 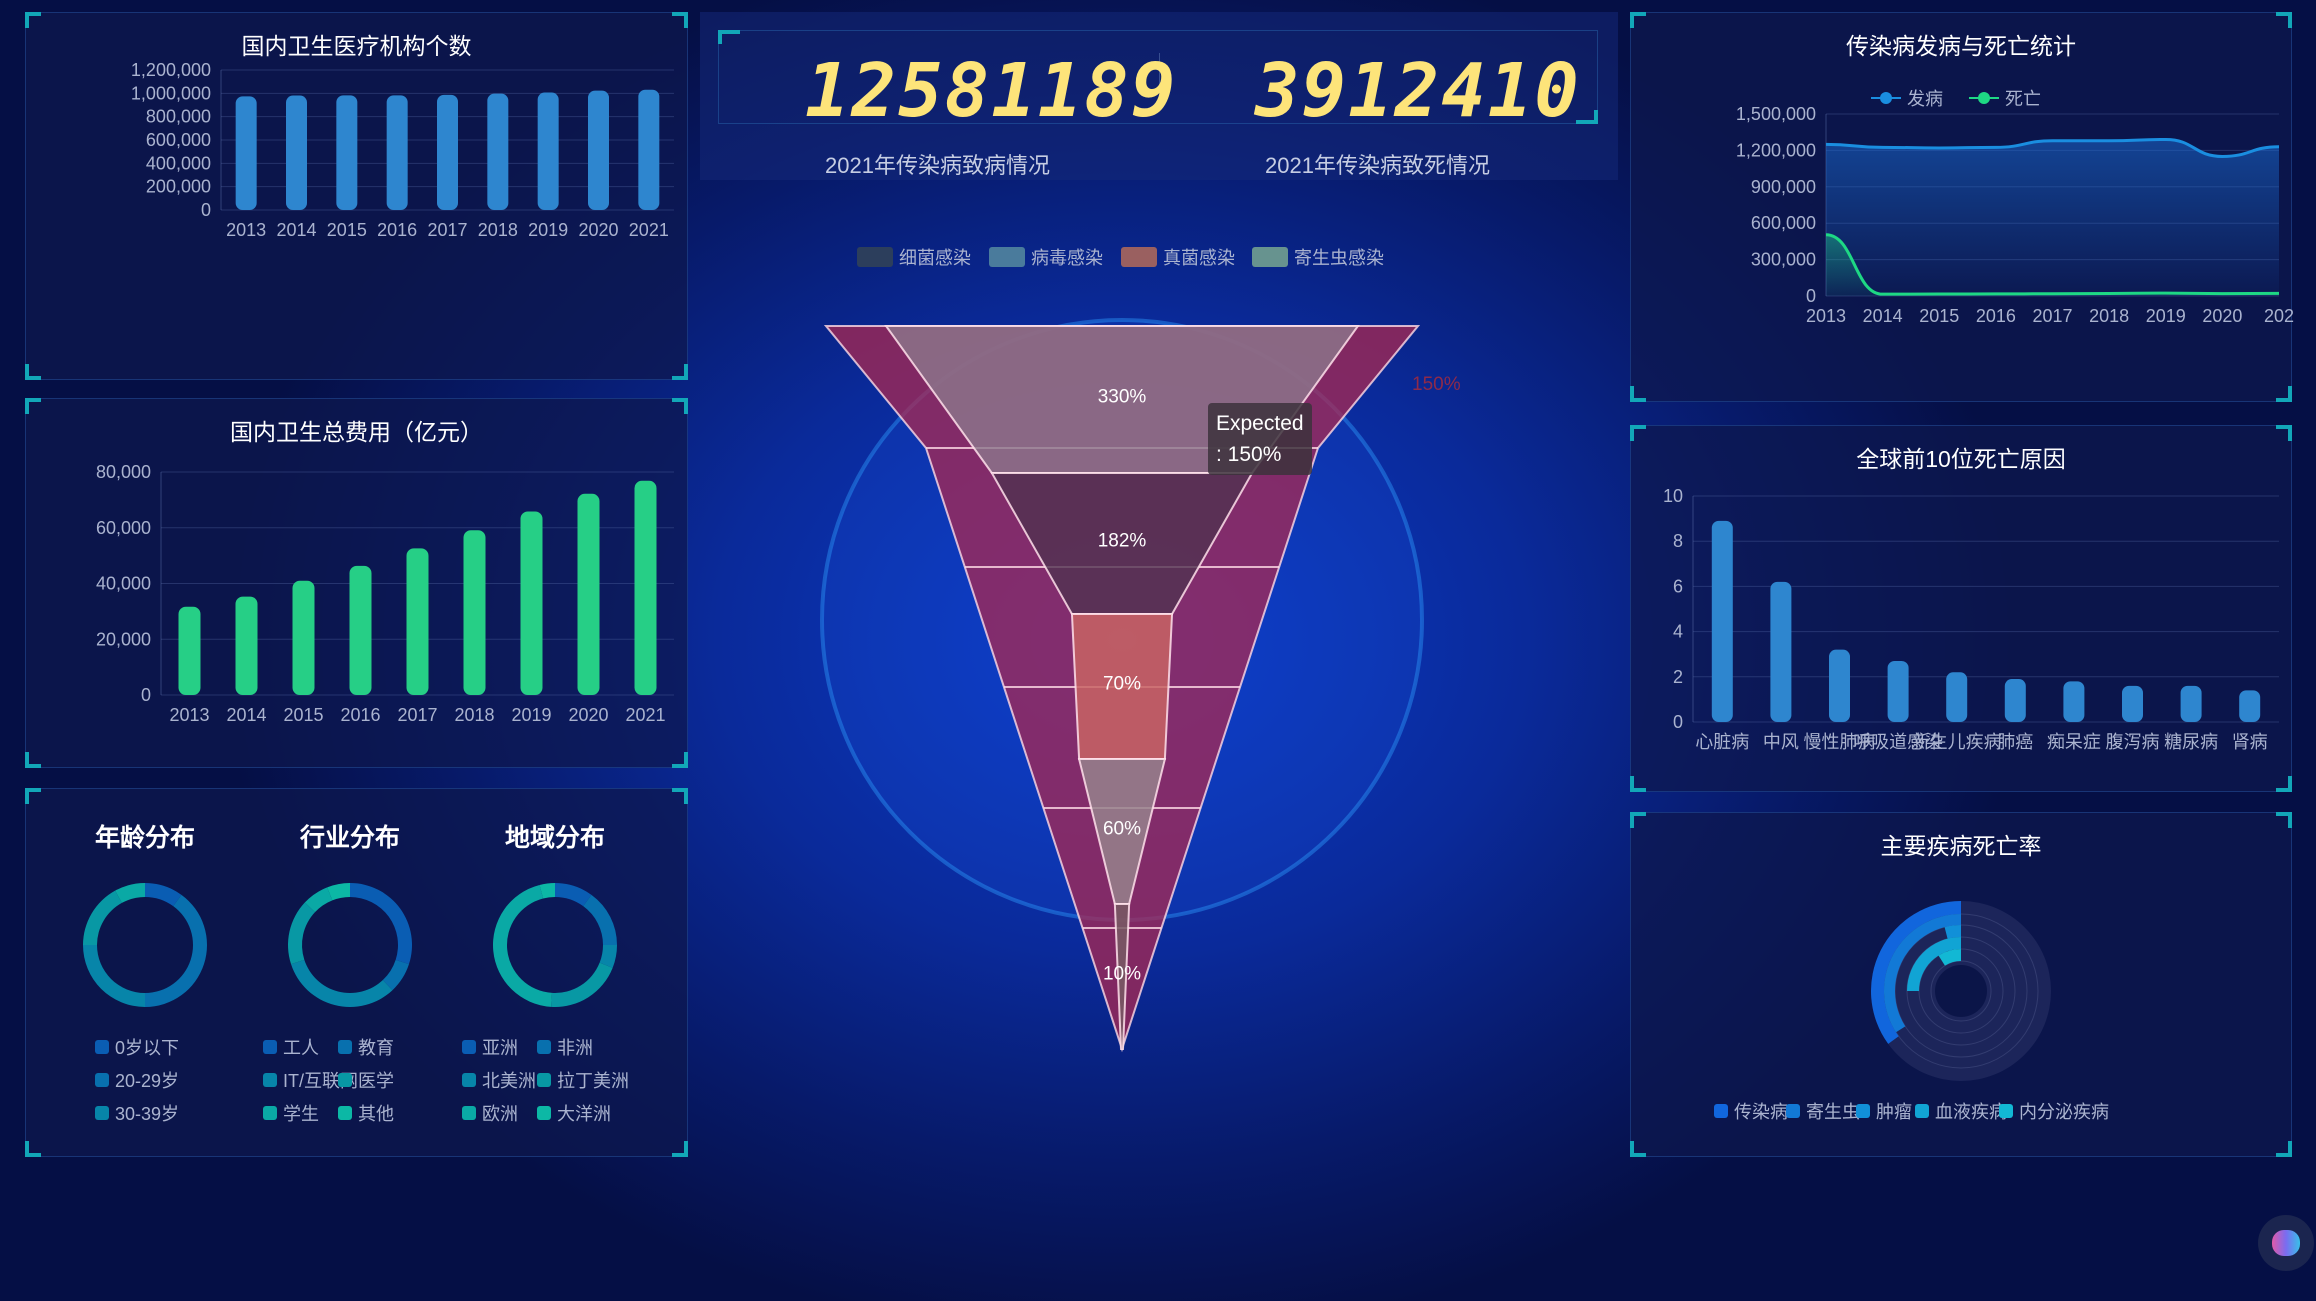 What do you see at coordinates (2052, 217) in the screenshot?
I see `area-incidence` at bounding box center [2052, 217].